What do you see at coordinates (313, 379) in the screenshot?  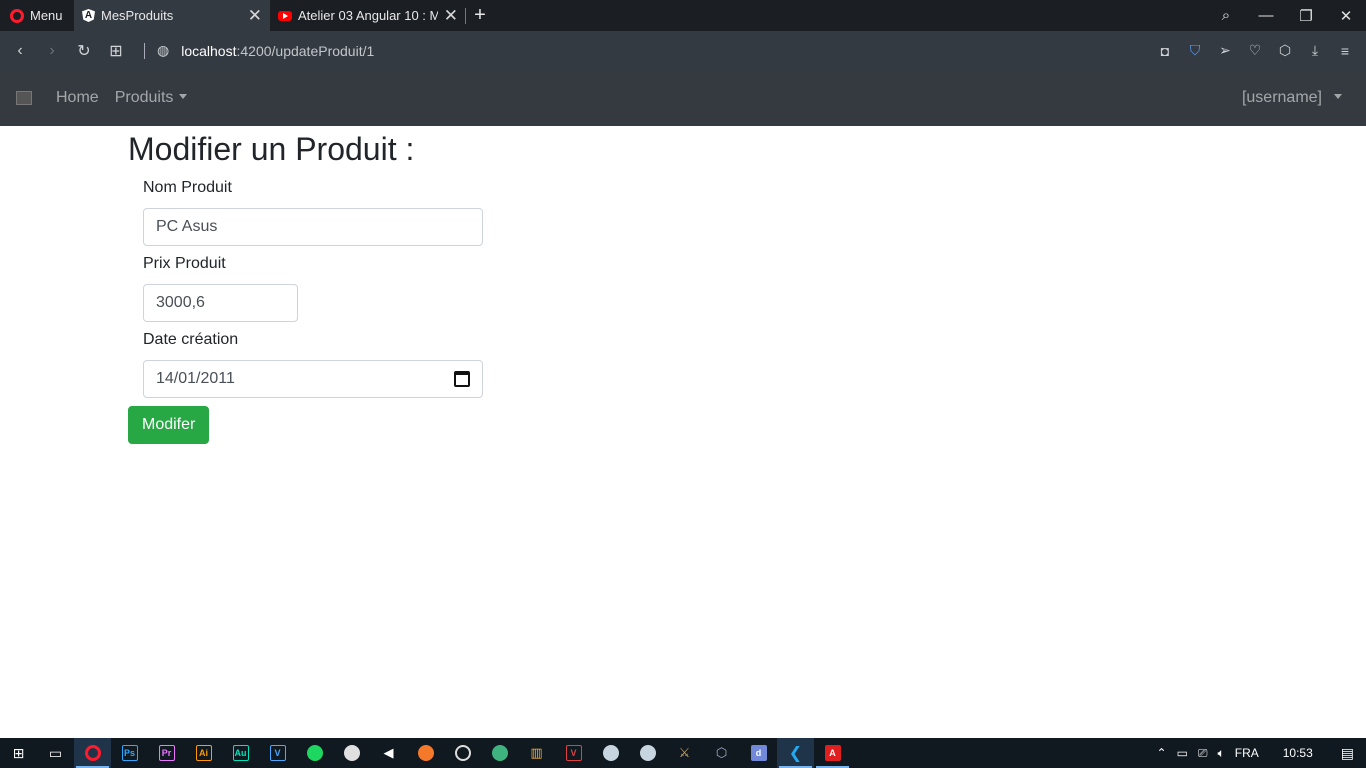 I see `date-creation-input: 14/01/2011` at bounding box center [313, 379].